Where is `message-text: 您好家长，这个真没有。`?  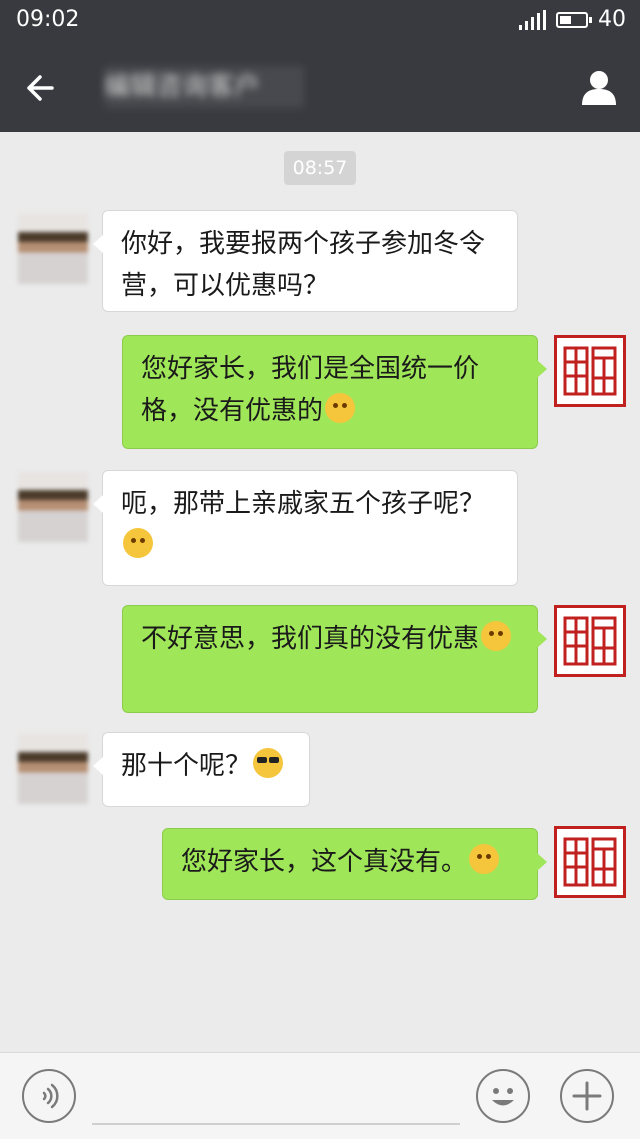 message-text: 您好家长，这个真没有。 is located at coordinates (324, 862).